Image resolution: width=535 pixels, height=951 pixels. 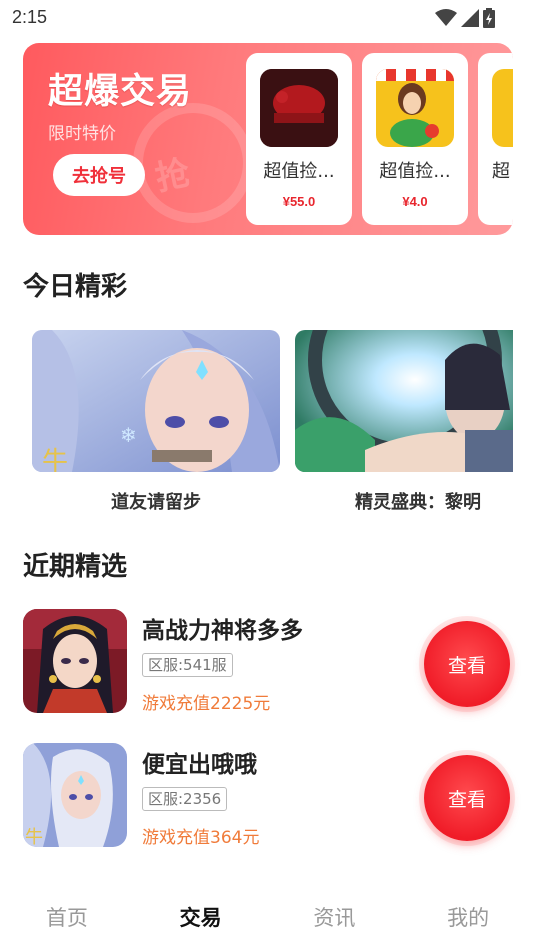 I want to click on status-bar: 2:15, so click(x=267, y=18).